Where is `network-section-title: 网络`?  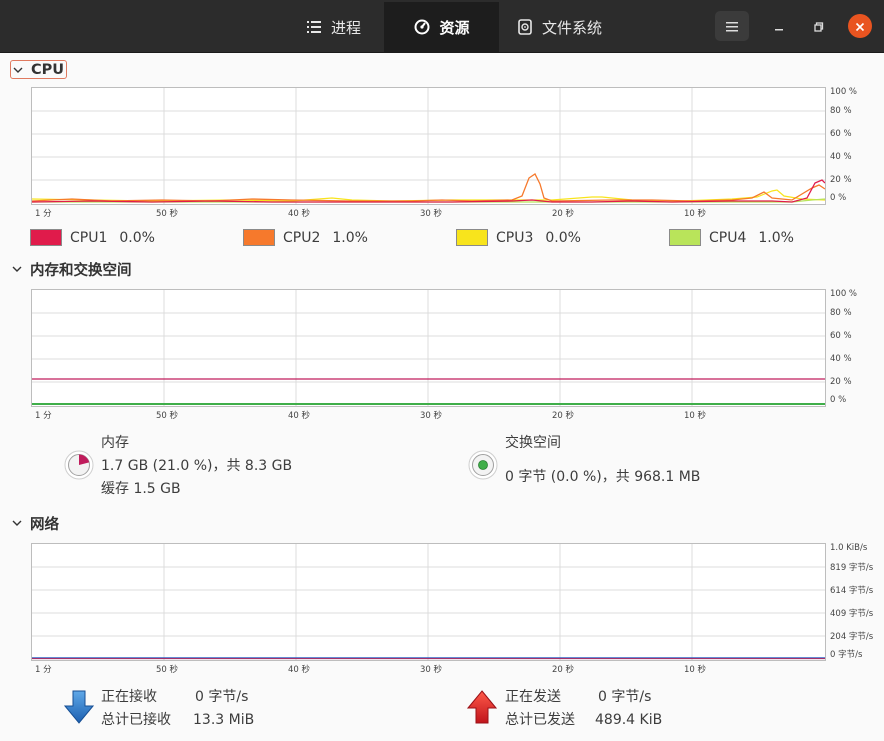 network-section-title: 网络 is located at coordinates (44, 524).